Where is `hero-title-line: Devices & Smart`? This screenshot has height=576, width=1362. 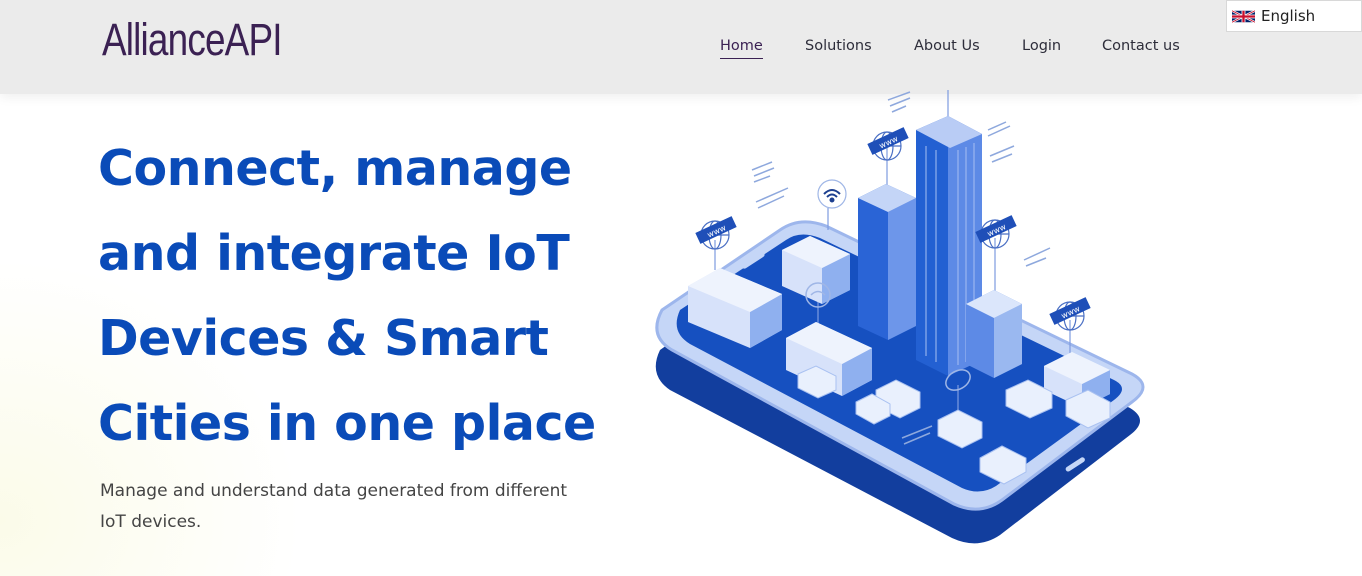
hero-title-line: Devices & Smart is located at coordinates (323, 338).